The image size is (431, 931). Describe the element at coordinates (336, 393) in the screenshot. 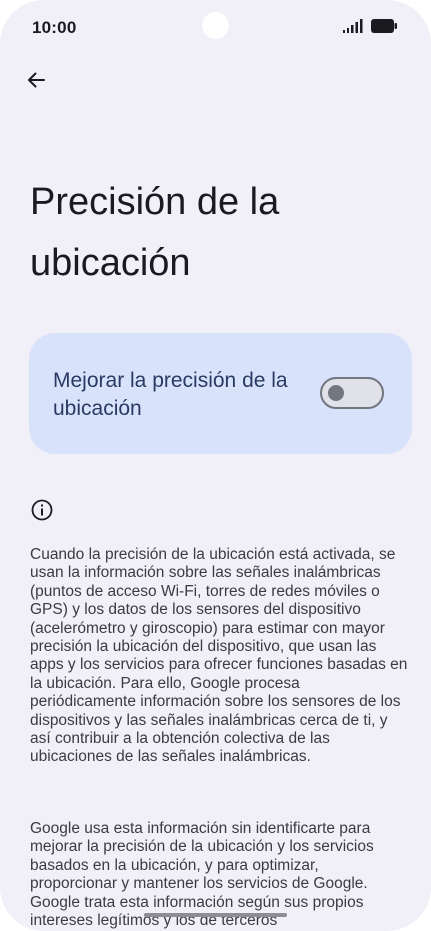

I see `switch-thumb` at that location.